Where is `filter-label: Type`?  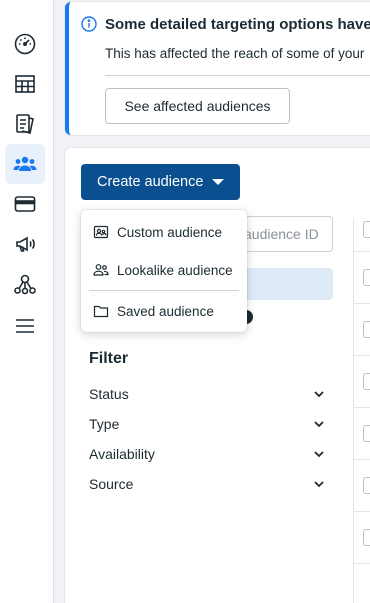
filter-label: Type is located at coordinates (104, 424).